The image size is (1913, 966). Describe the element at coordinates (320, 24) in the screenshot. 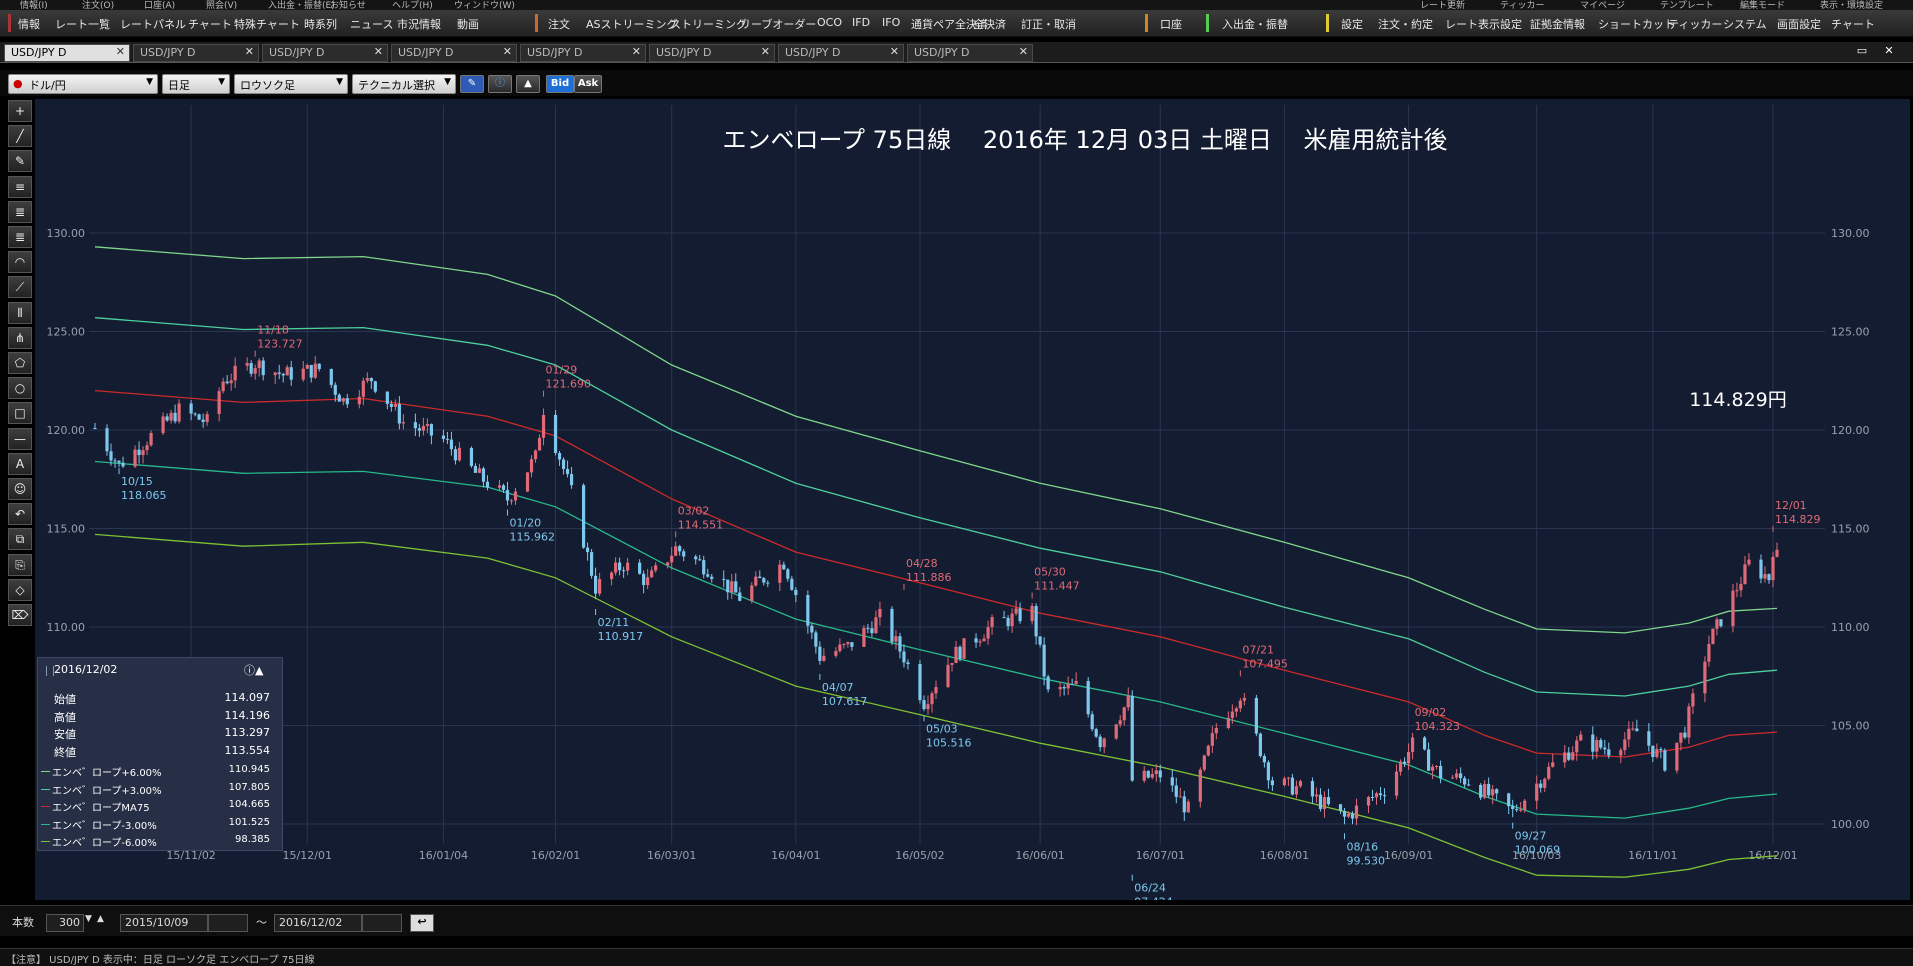

I see `toolbar-item: 時系列` at that location.